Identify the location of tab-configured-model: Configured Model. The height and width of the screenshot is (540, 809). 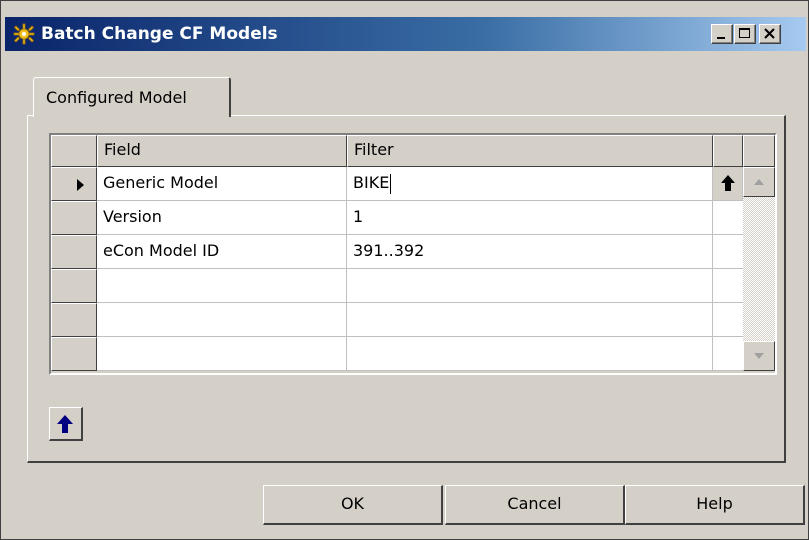
(132, 97).